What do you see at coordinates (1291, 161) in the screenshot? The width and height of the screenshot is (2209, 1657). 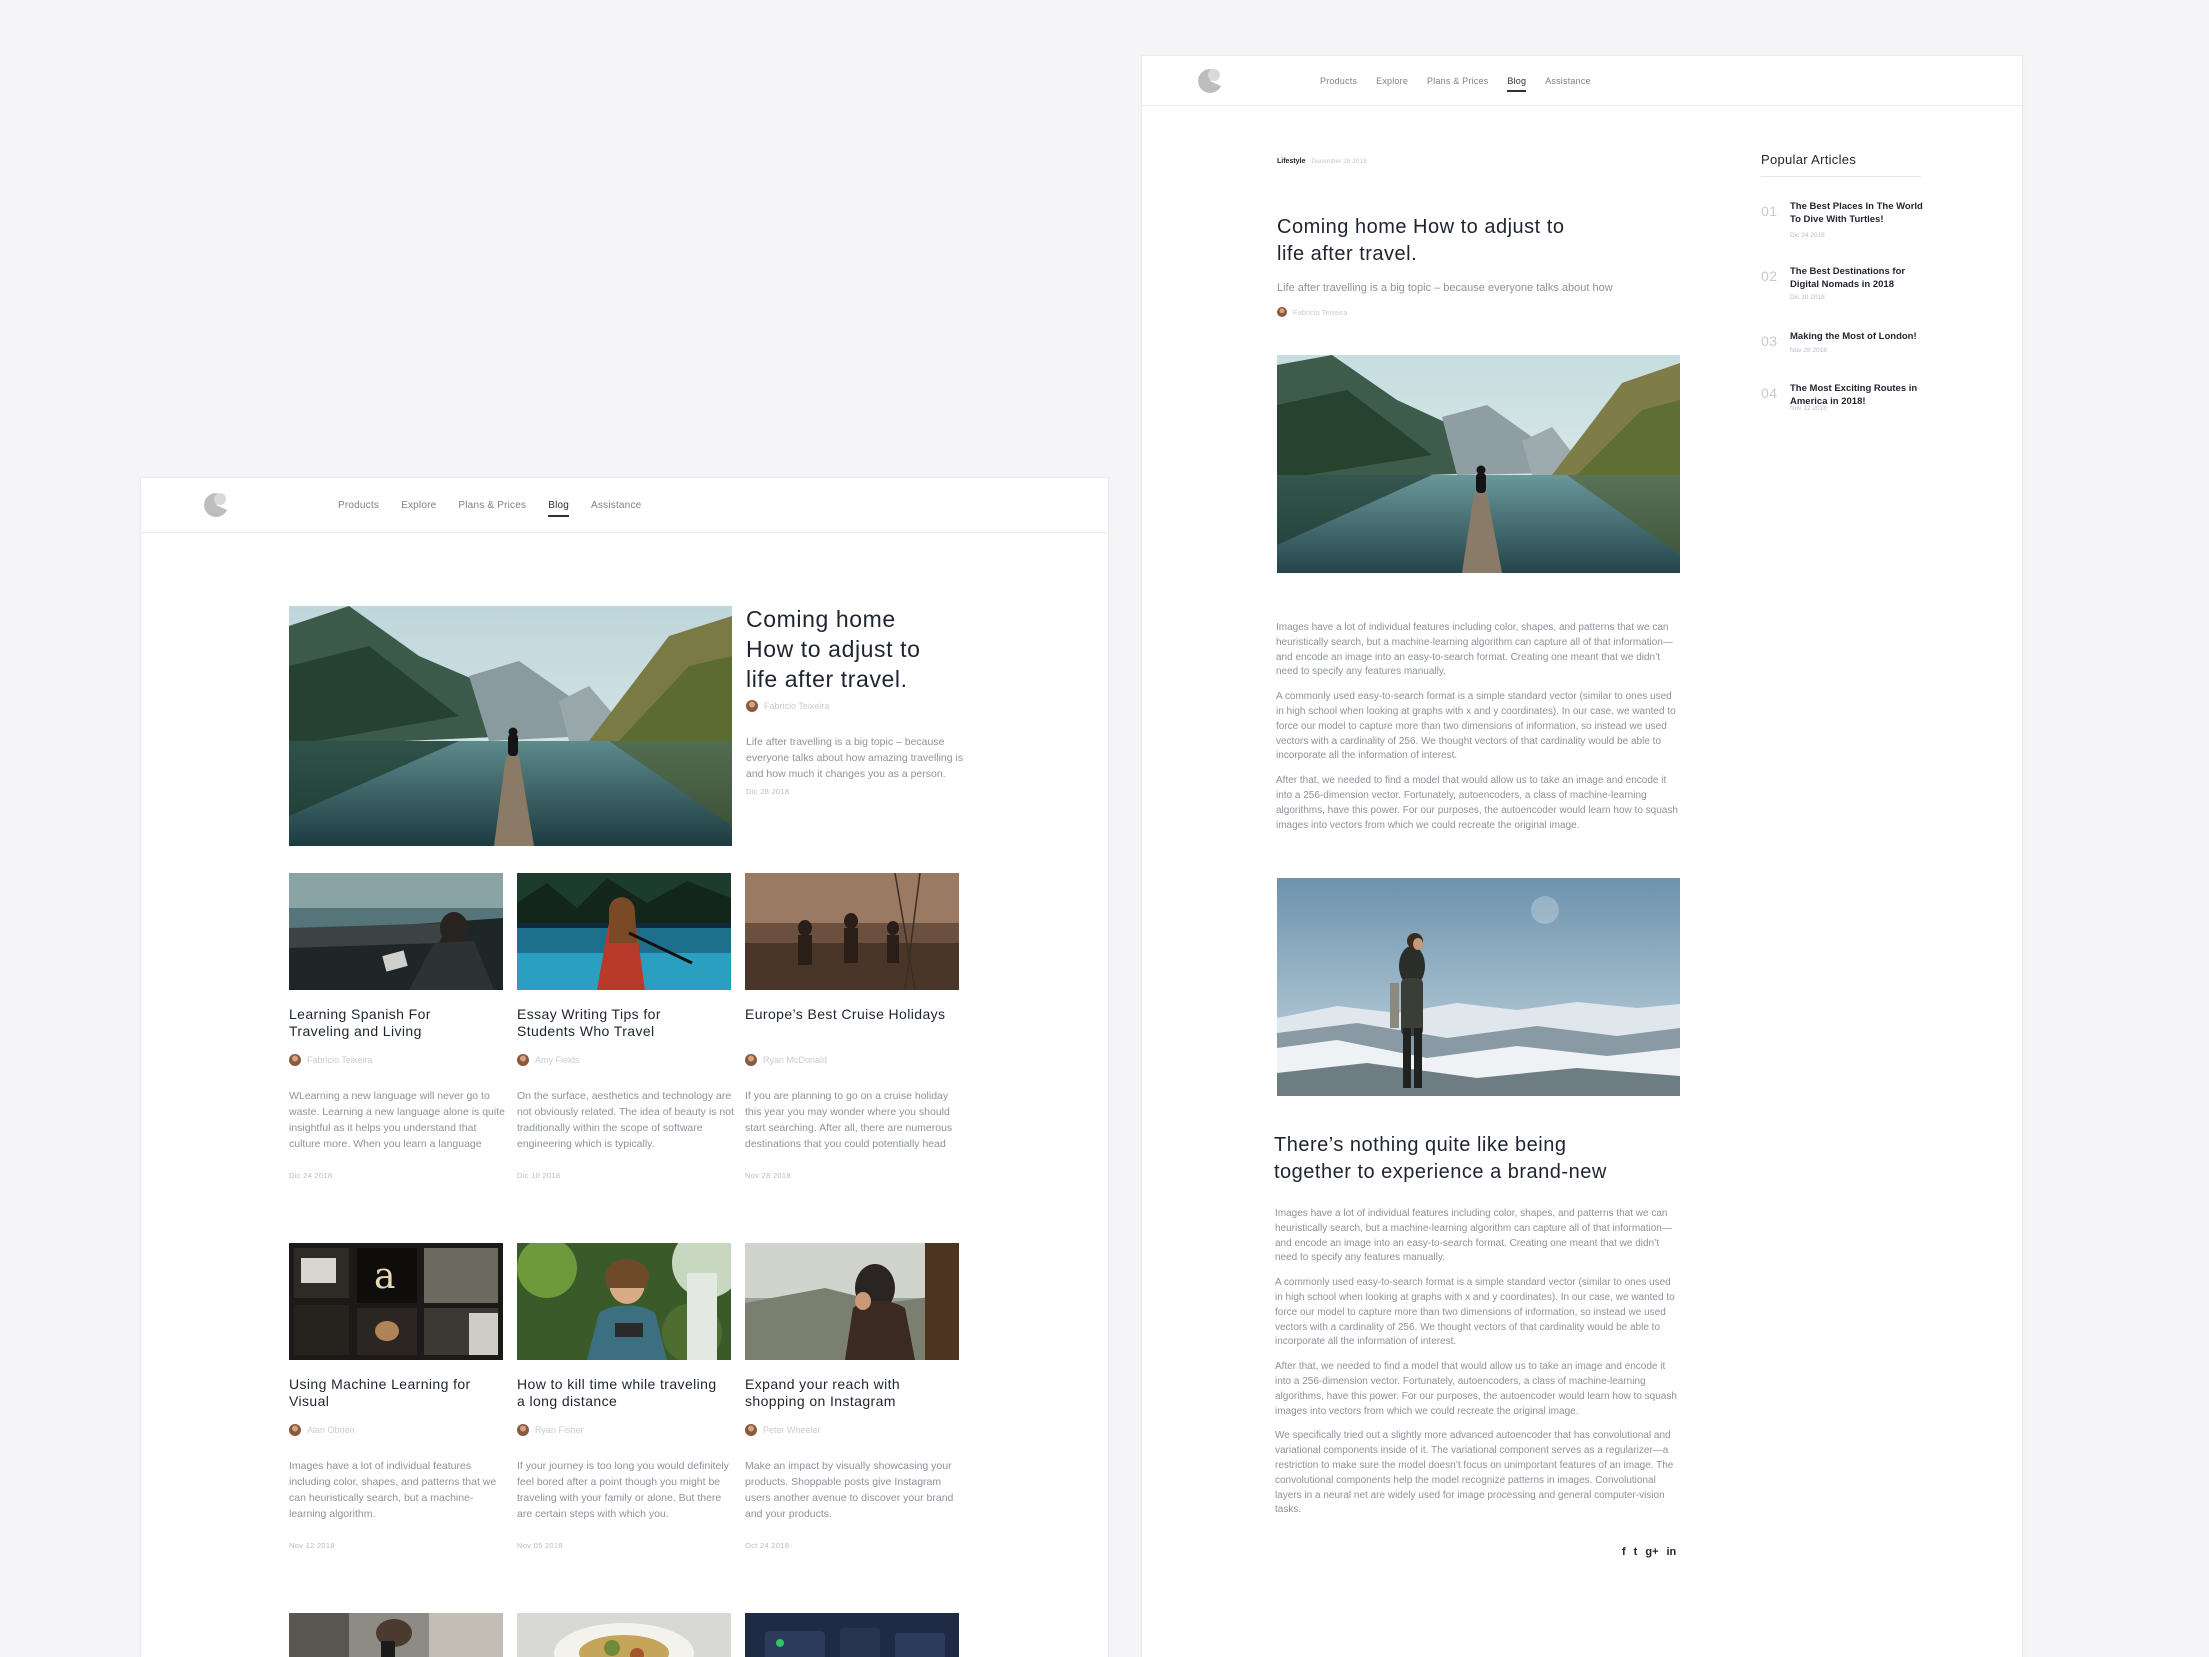 I see `category-tag: Lifestyle` at bounding box center [1291, 161].